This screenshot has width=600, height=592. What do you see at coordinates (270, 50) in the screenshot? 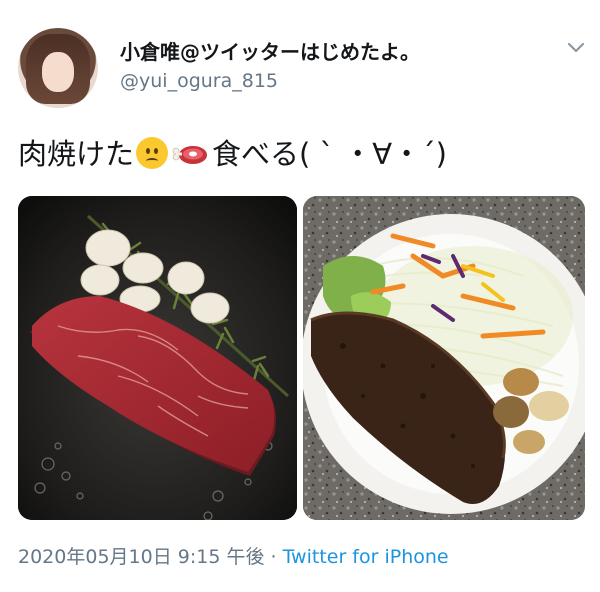
I see `display-name: 小倉唯@ツイッターはじめたよ。` at bounding box center [270, 50].